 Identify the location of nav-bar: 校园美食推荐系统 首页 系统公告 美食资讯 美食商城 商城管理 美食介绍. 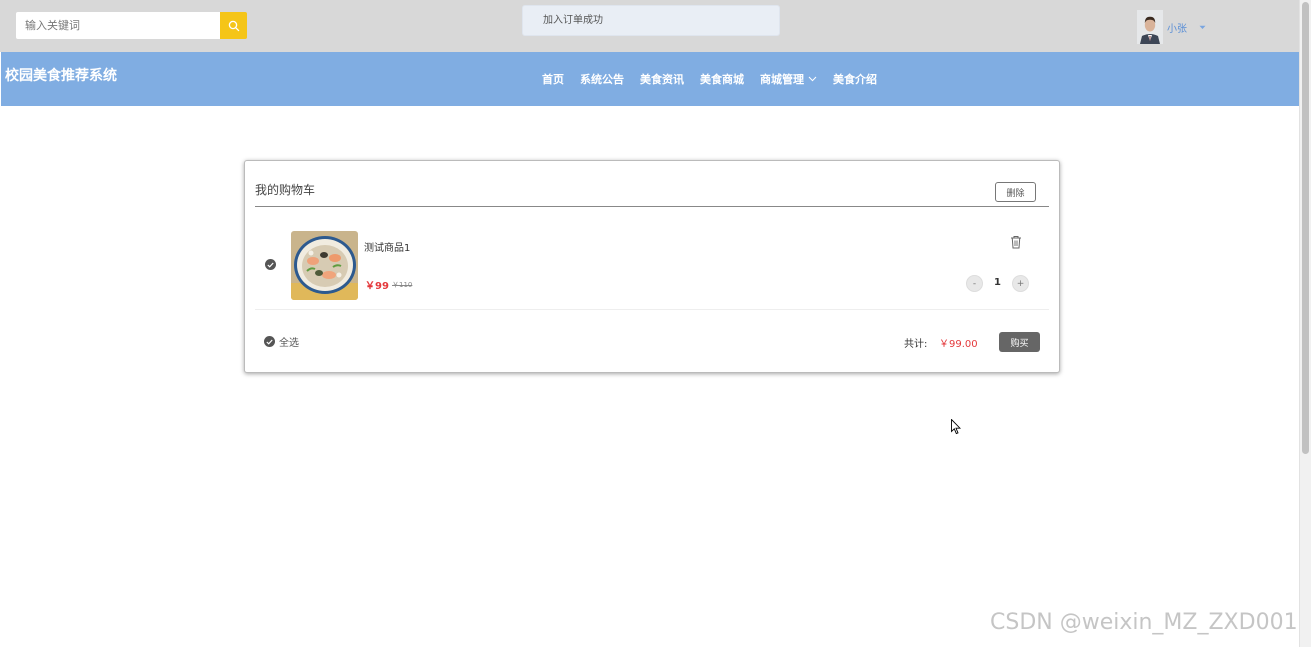
(650, 79).